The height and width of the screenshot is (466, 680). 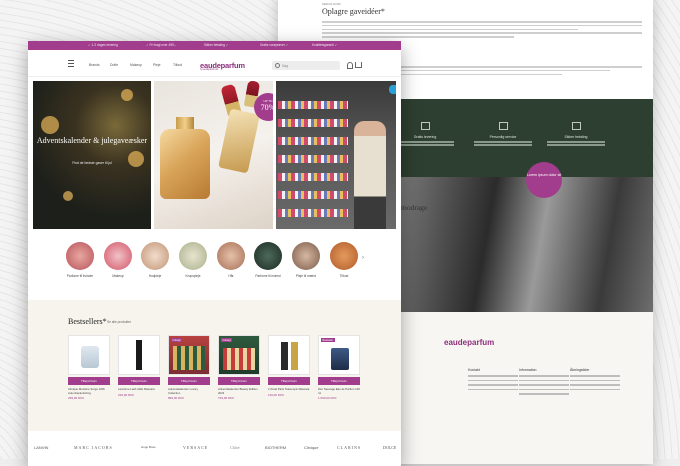 I want to click on brand-logo: BIOTHERM, so click(x=275, y=447).